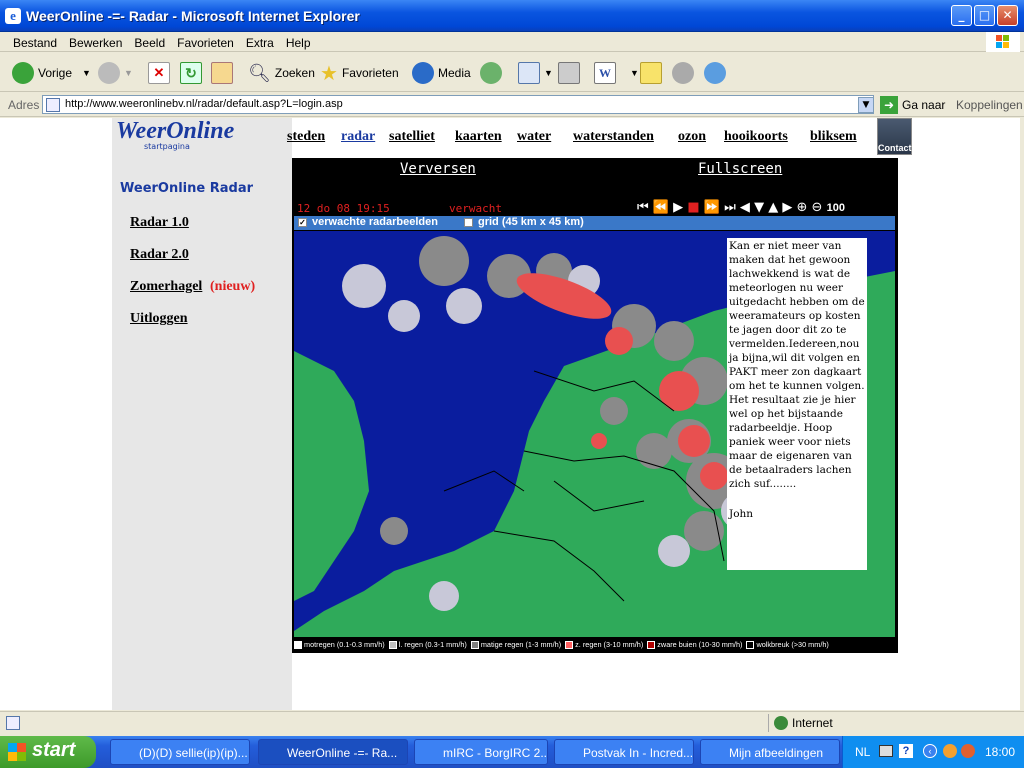  Describe the element at coordinates (1007, 15) in the screenshot. I see `close-button: ✕` at that location.